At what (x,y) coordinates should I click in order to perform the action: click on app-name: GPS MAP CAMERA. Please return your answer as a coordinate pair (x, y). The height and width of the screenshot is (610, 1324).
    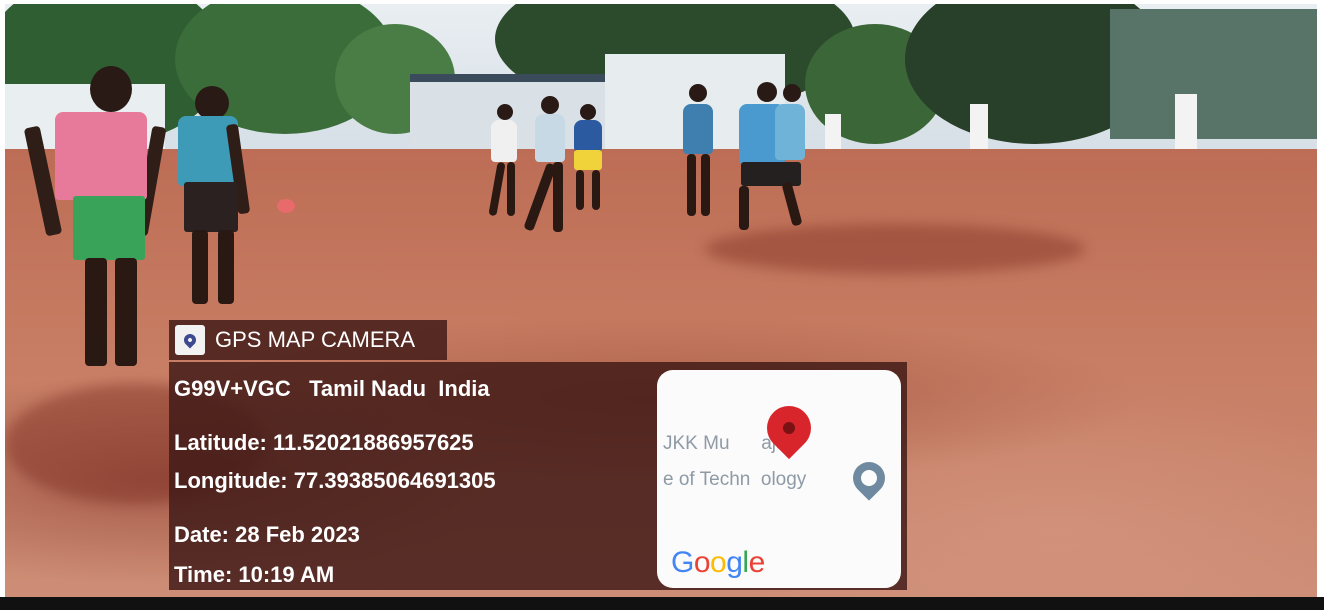
    Looking at the image, I should click on (315, 339).